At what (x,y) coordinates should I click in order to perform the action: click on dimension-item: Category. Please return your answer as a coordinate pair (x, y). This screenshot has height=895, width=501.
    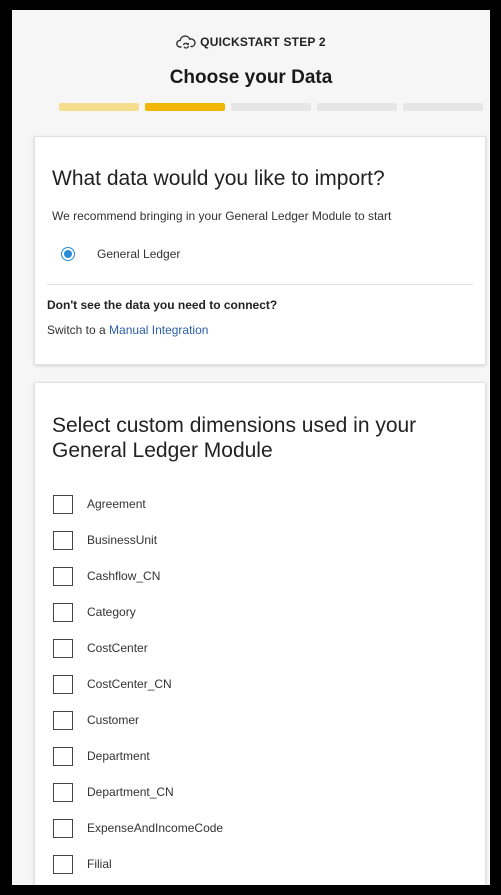
    Looking at the image, I should click on (138, 612).